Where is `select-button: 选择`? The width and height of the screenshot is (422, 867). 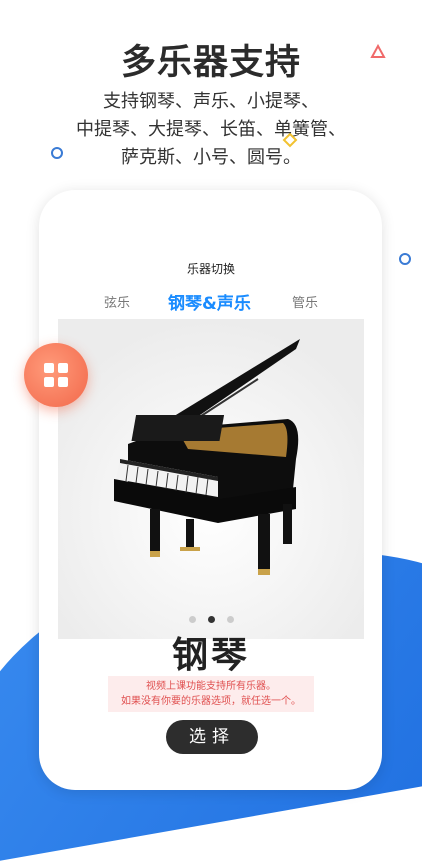
select-button: 选择 is located at coordinates (212, 737).